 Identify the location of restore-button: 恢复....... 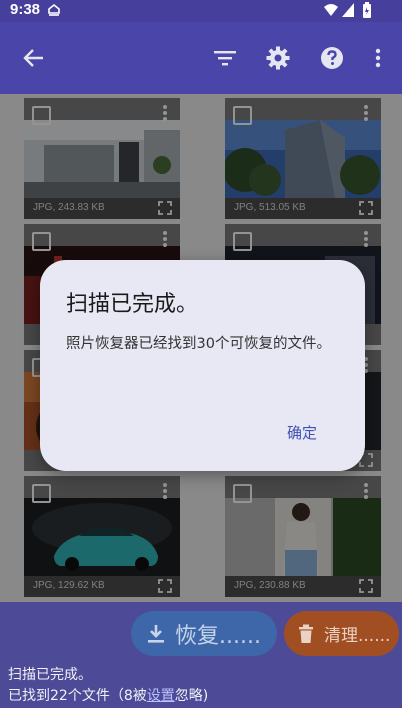
(204, 633).